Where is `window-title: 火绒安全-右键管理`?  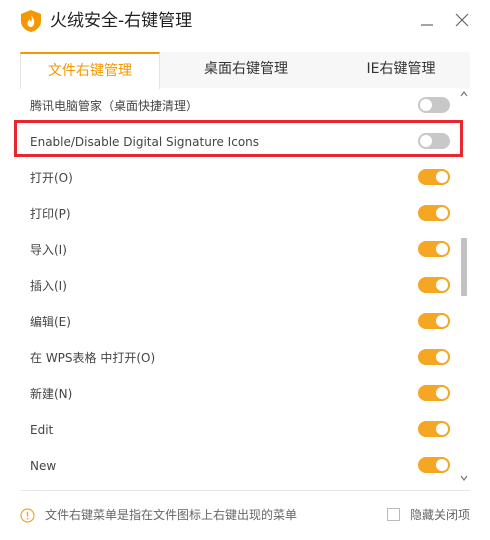 window-title: 火绒安全-右键管理 is located at coordinates (121, 21).